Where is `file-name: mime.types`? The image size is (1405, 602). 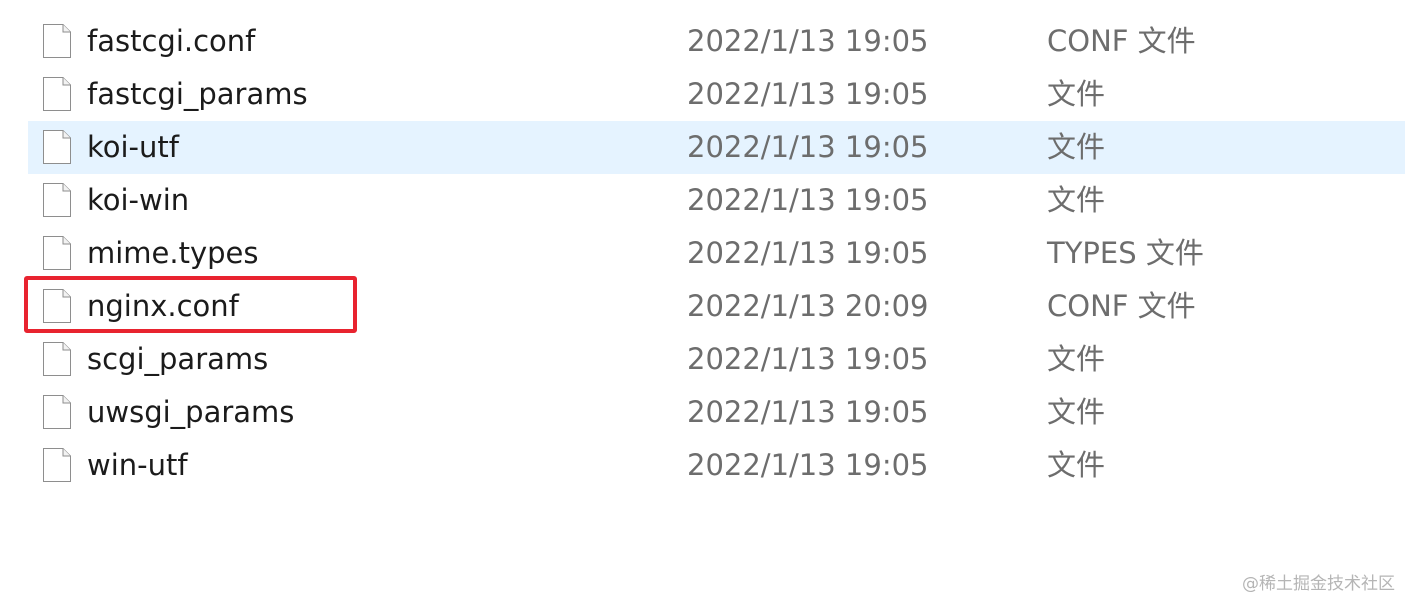 file-name: mime.types is located at coordinates (173, 253).